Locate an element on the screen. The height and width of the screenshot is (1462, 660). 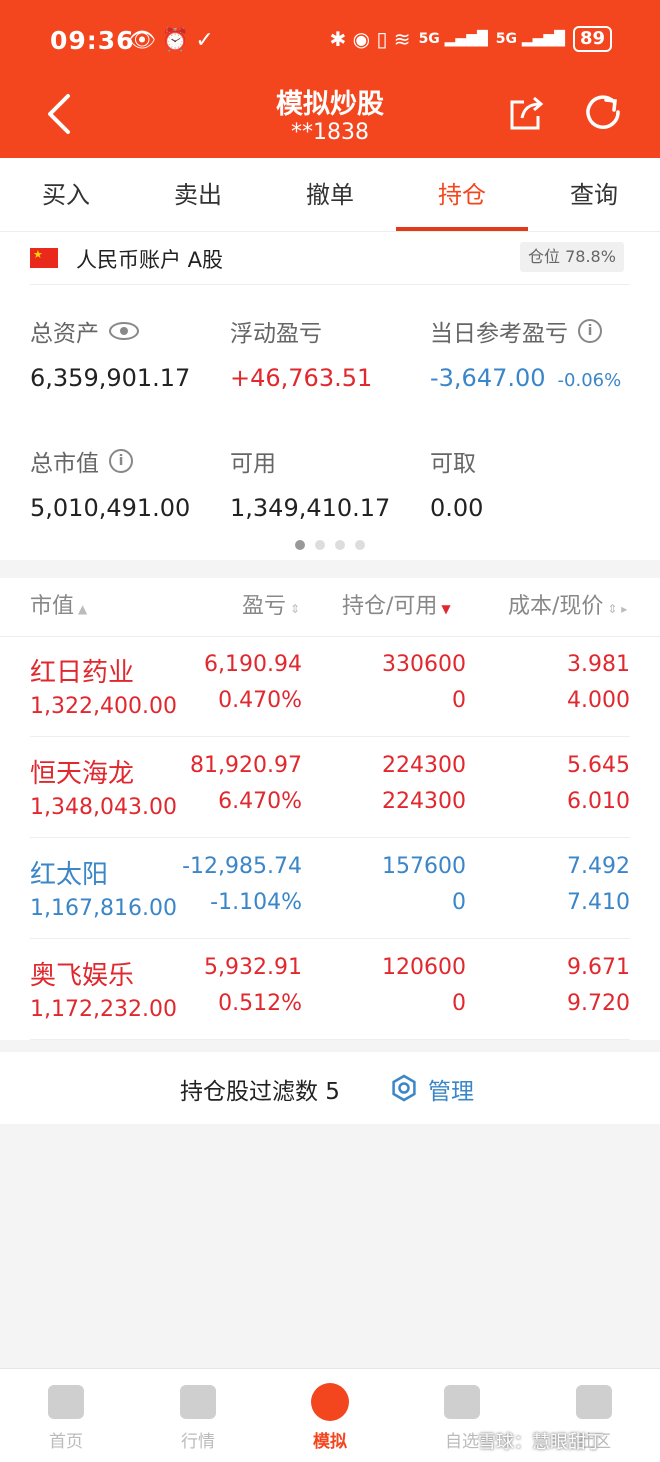
chart-icon is located at coordinates (198, 1402).